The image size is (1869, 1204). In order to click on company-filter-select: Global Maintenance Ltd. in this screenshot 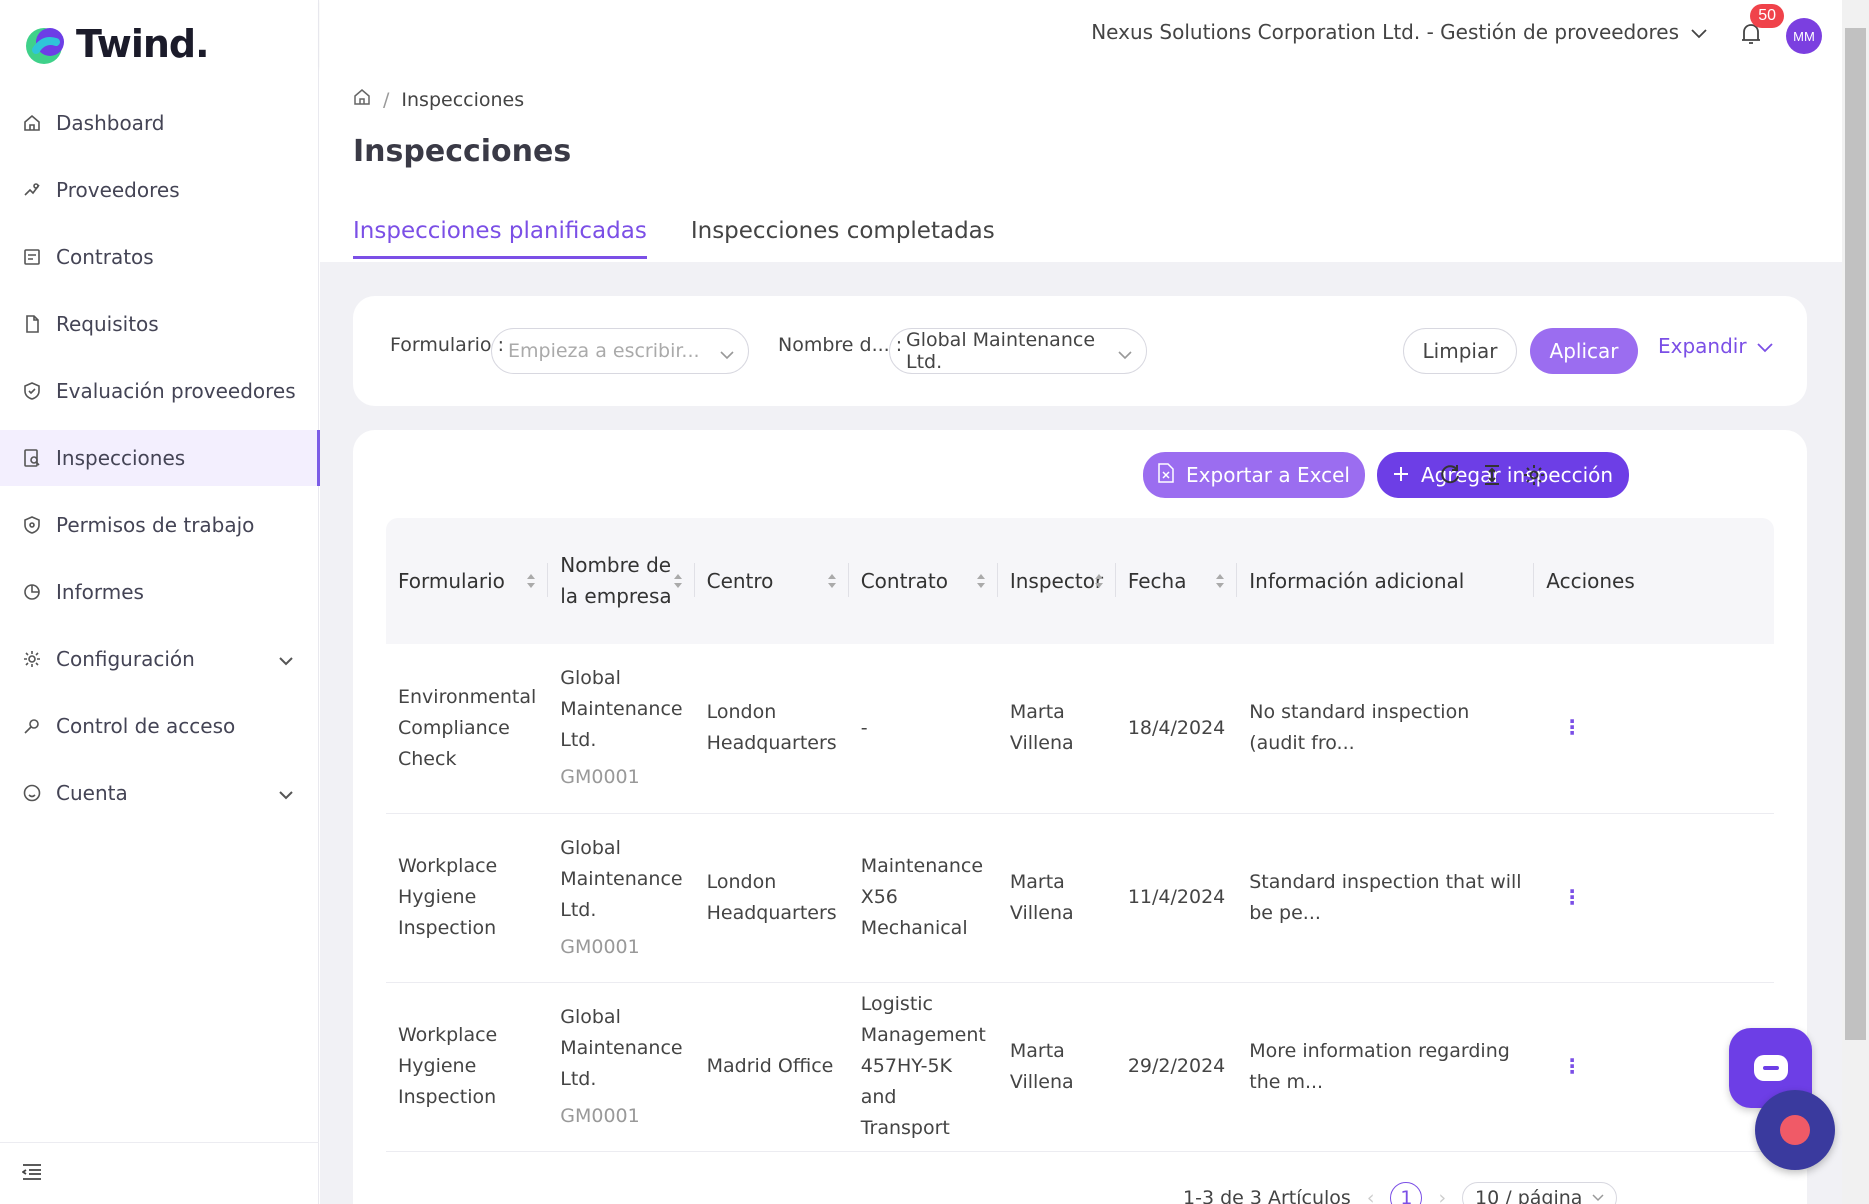, I will do `click(1018, 351)`.